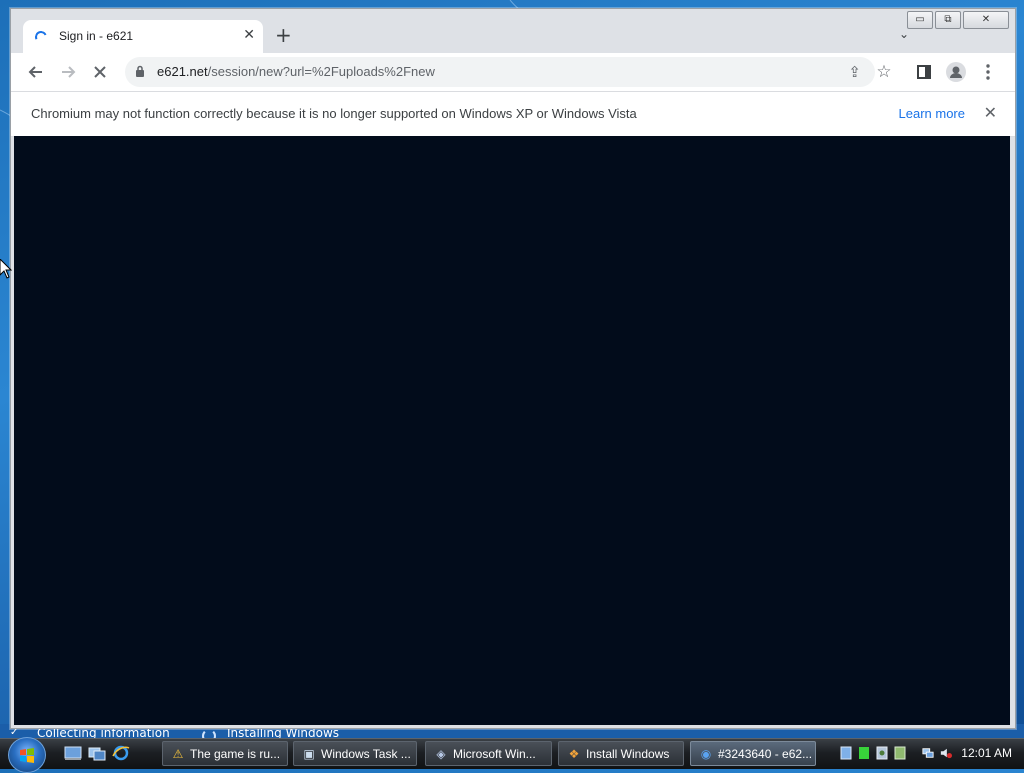 This screenshot has width=1024, height=773. Describe the element at coordinates (73, 753) in the screenshot. I see `show-desktop-icon` at that location.